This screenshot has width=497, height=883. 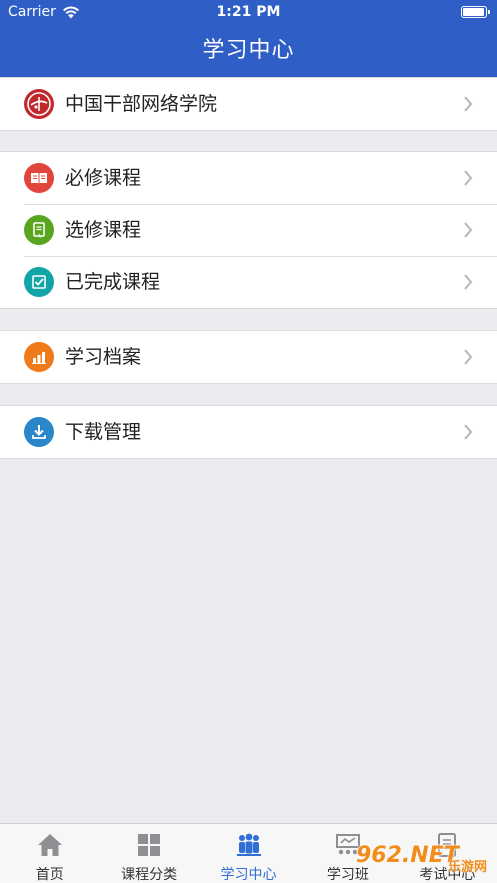 I want to click on group-records: 学习档案, so click(x=248, y=357).